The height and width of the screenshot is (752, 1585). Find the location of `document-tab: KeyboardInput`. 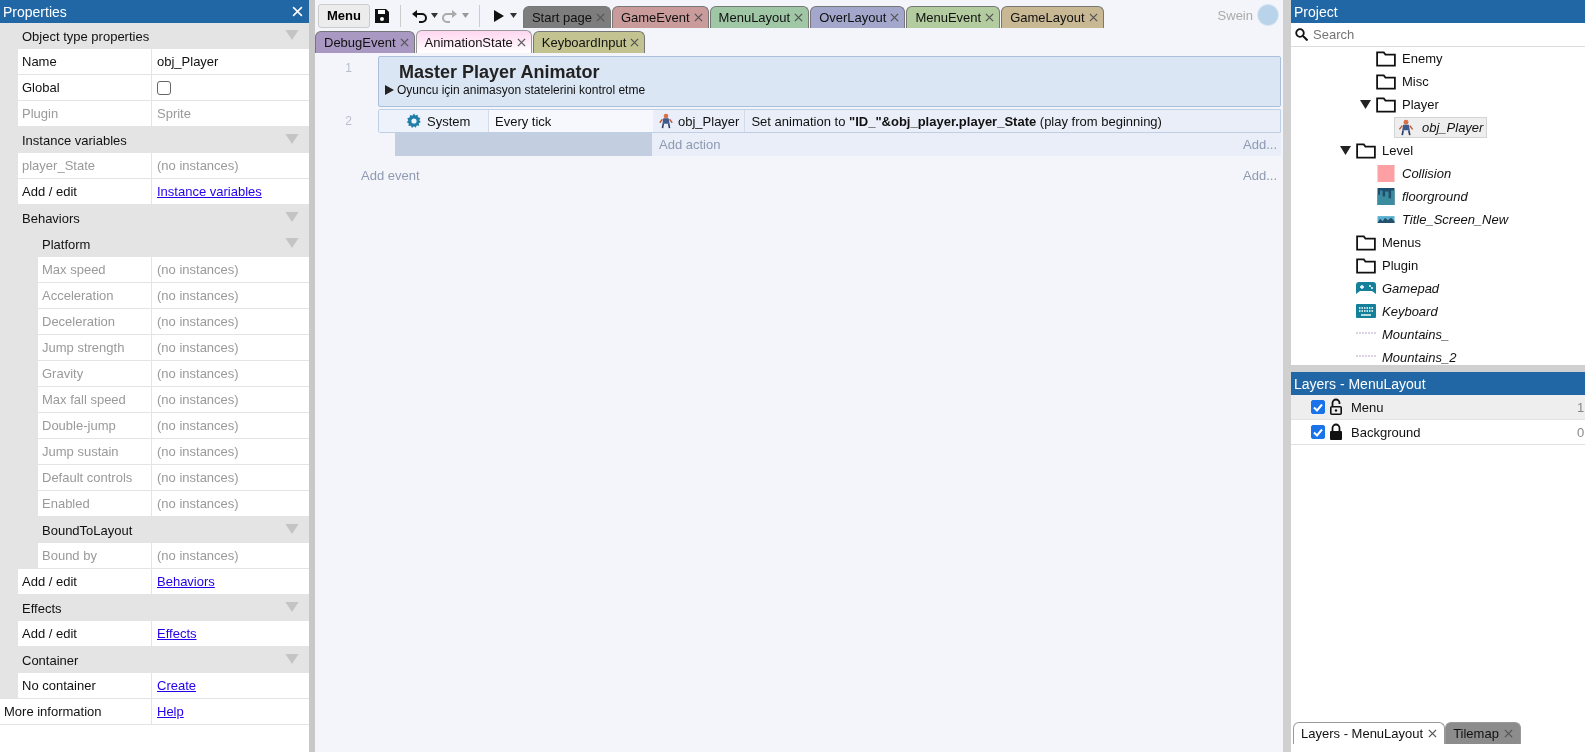

document-tab: KeyboardInput is located at coordinates (589, 42).